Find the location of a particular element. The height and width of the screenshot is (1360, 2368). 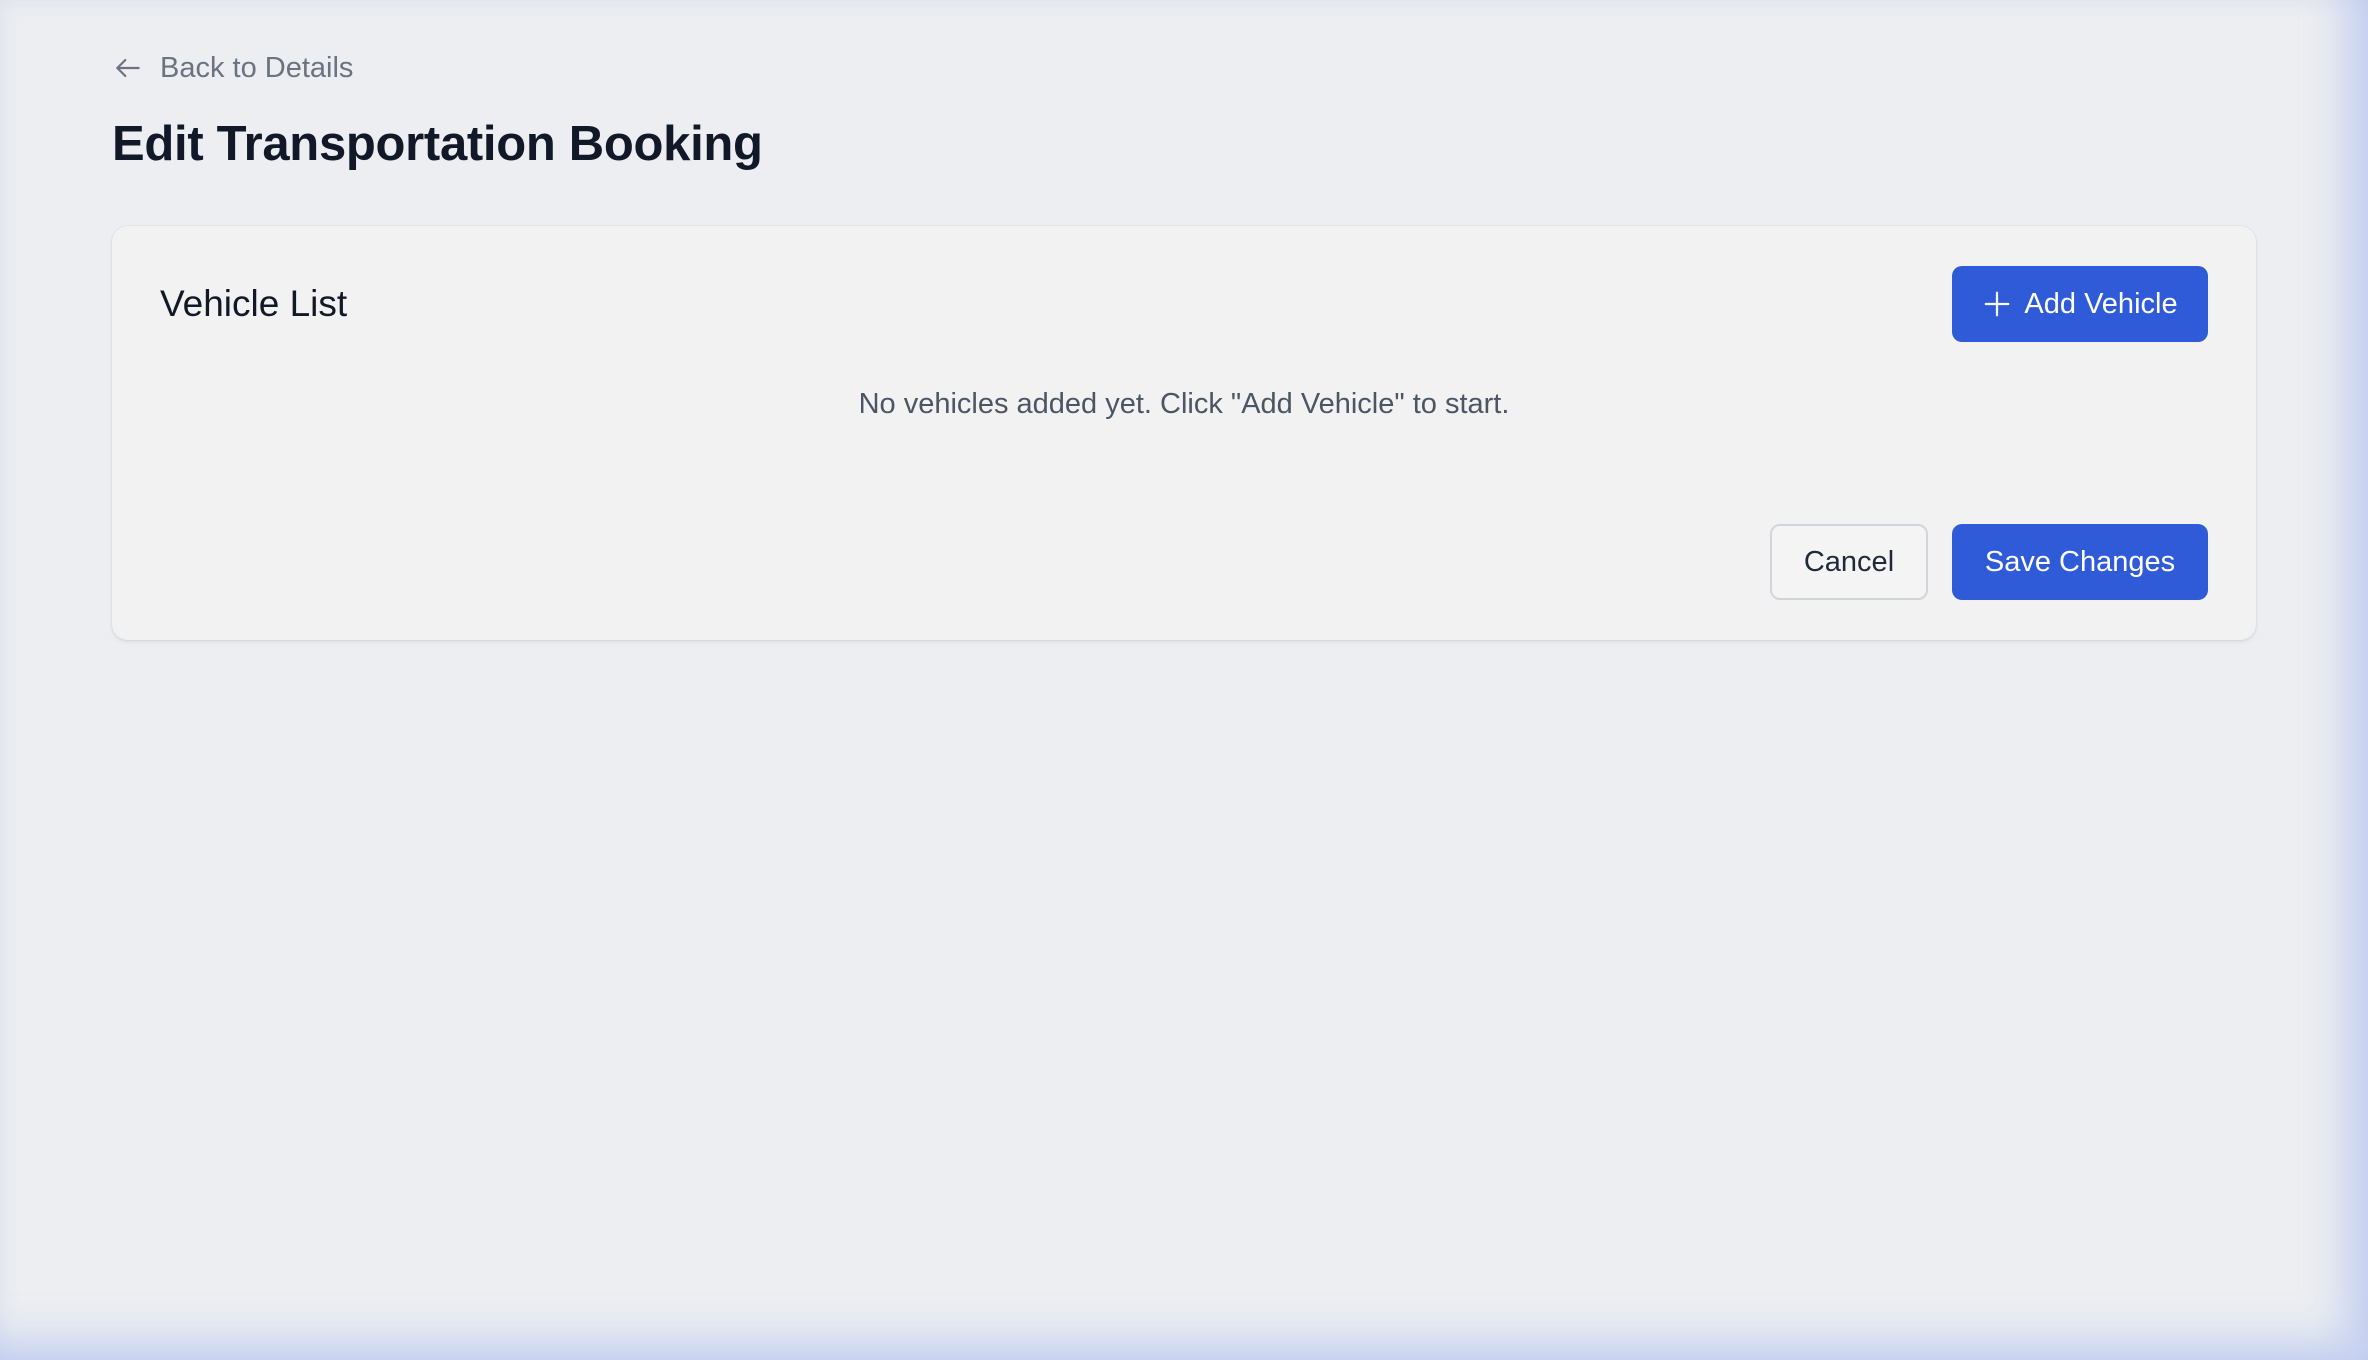

form-actions: Cancel Save Changes is located at coordinates (1989, 562).